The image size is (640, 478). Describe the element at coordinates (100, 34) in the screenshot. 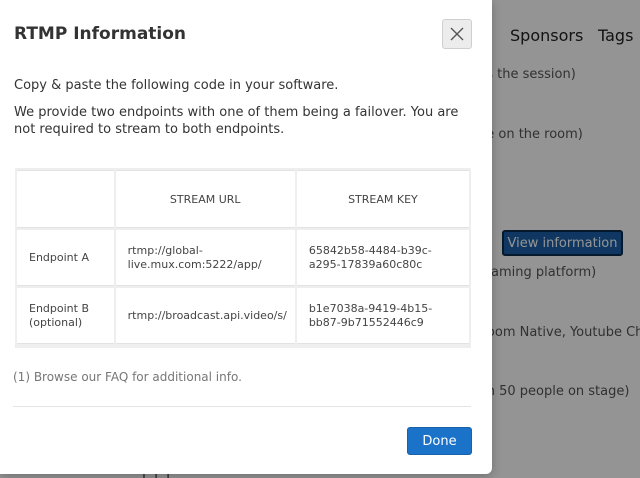

I see `modal-title: RTMP Information` at that location.